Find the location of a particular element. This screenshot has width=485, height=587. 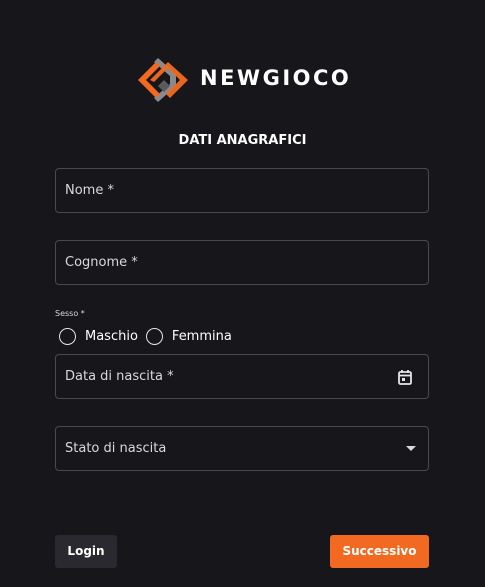

chevron-down-icon is located at coordinates (411, 448).